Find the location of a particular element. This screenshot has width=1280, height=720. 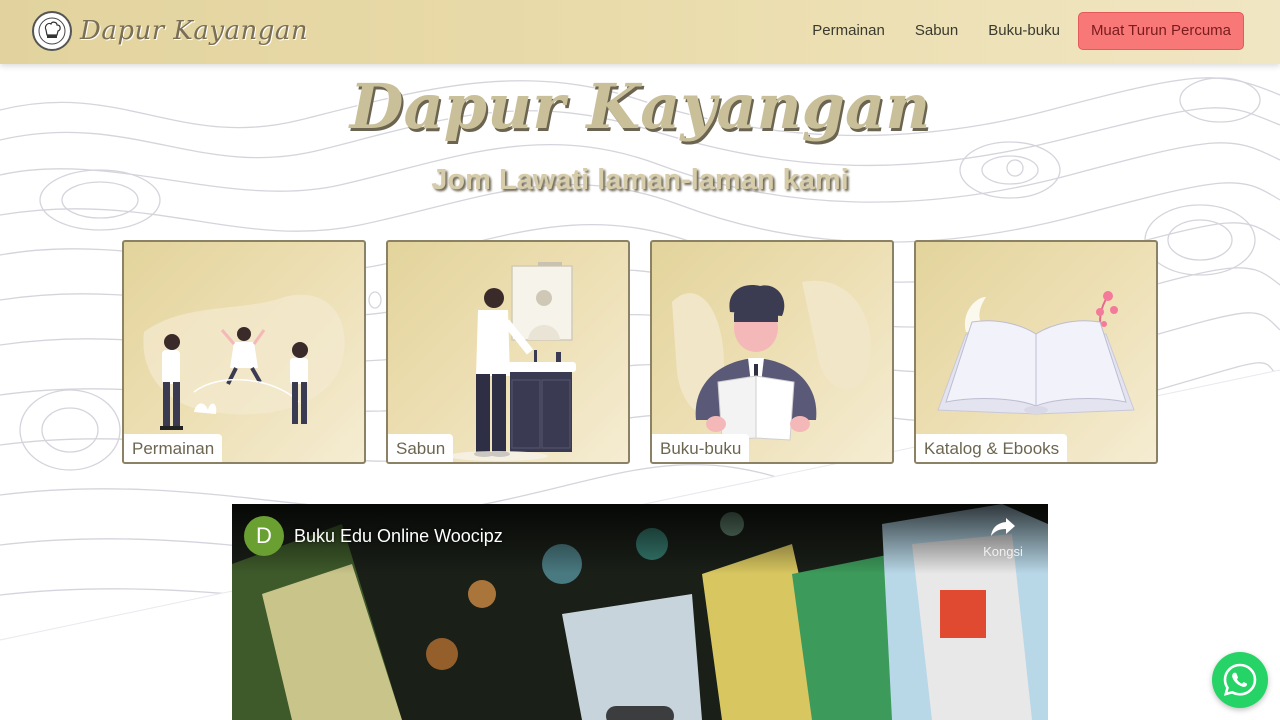

share-button: Kongsi is located at coordinates (1003, 537).